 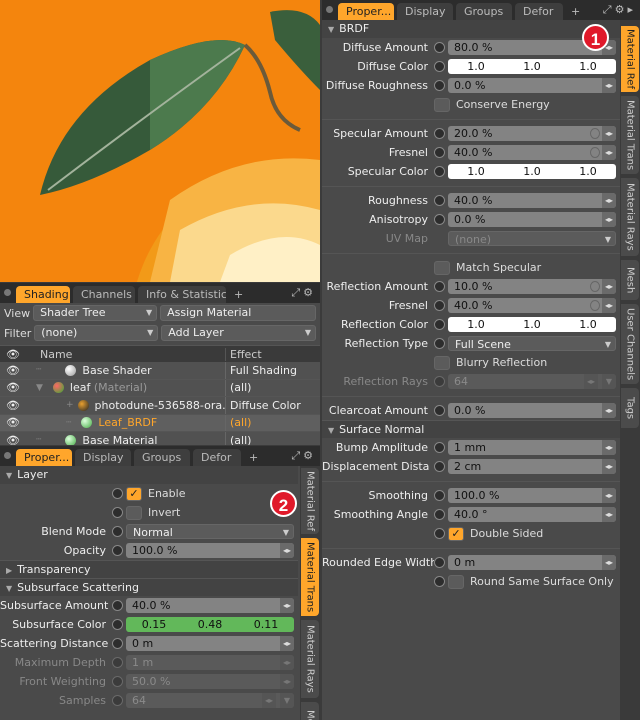 I want to click on reflection-amount-field: 10.0 % ◂▸, so click(x=532, y=286).